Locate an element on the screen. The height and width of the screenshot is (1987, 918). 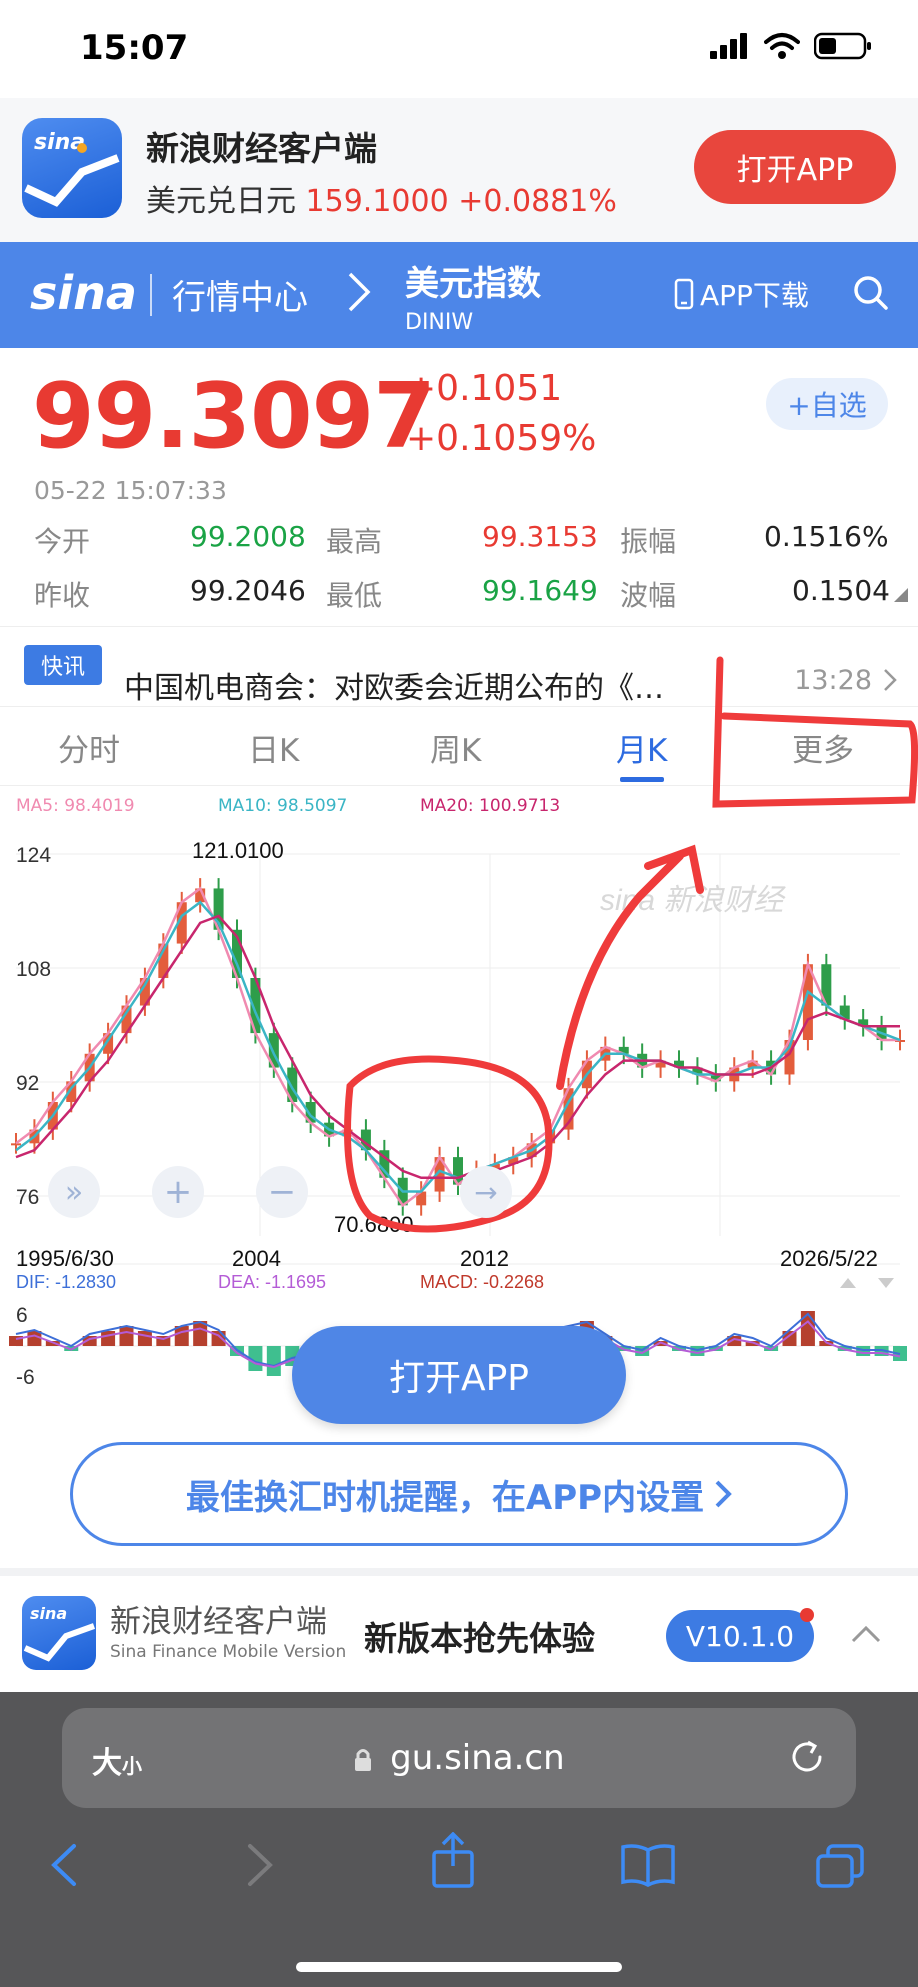
chevron-right-icon is located at coordinates (723, 1494).